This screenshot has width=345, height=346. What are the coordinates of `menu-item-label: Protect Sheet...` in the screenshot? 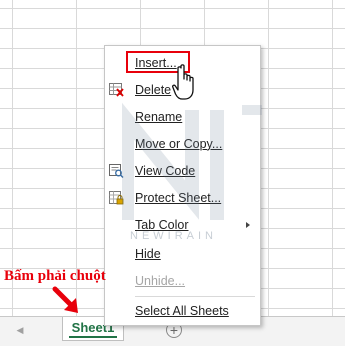 It's located at (178, 198).